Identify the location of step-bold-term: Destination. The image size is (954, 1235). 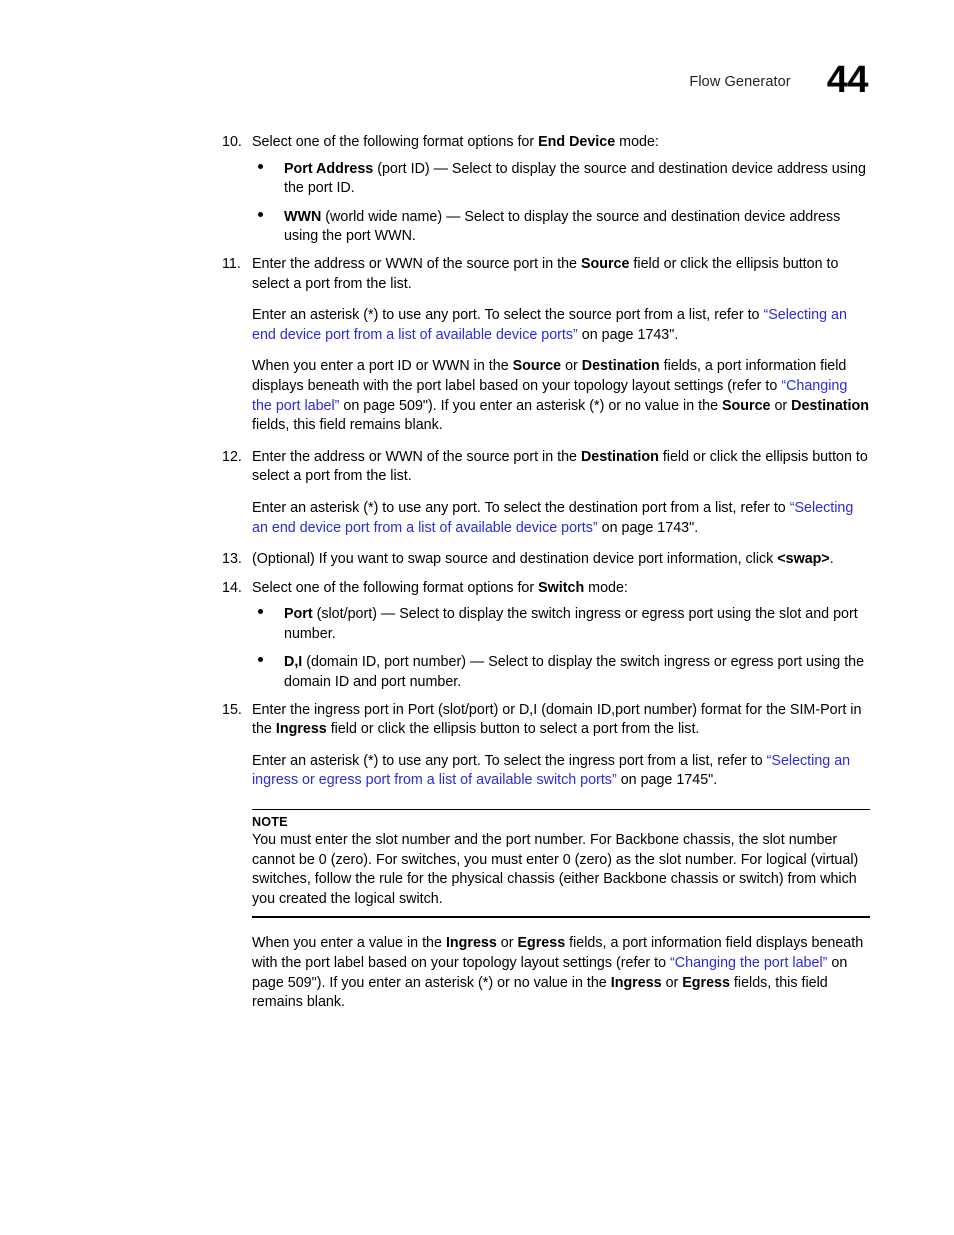
(619, 456).